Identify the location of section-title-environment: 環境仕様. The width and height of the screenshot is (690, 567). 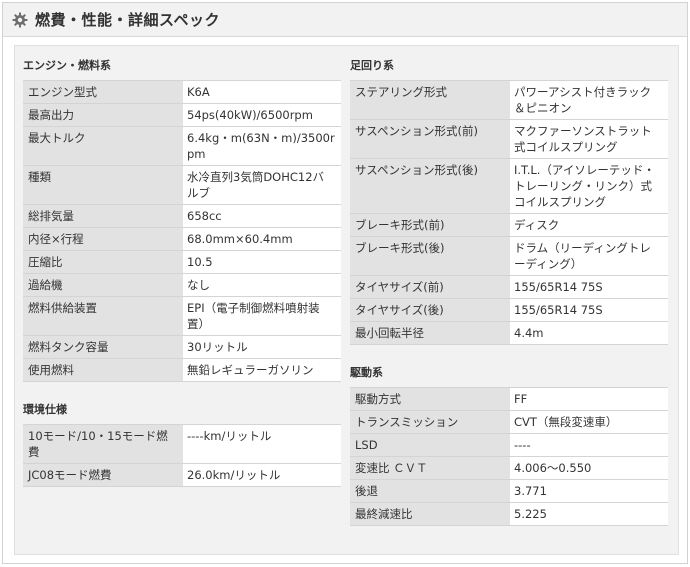
(45, 409).